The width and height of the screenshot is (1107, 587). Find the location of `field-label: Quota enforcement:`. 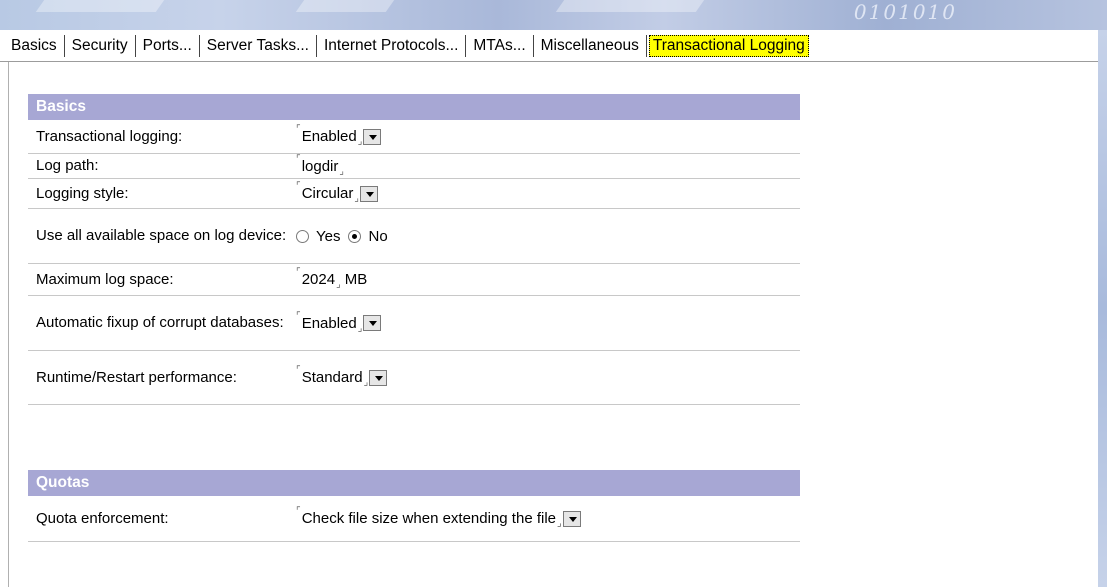

field-label: Quota enforcement: is located at coordinates (102, 518).